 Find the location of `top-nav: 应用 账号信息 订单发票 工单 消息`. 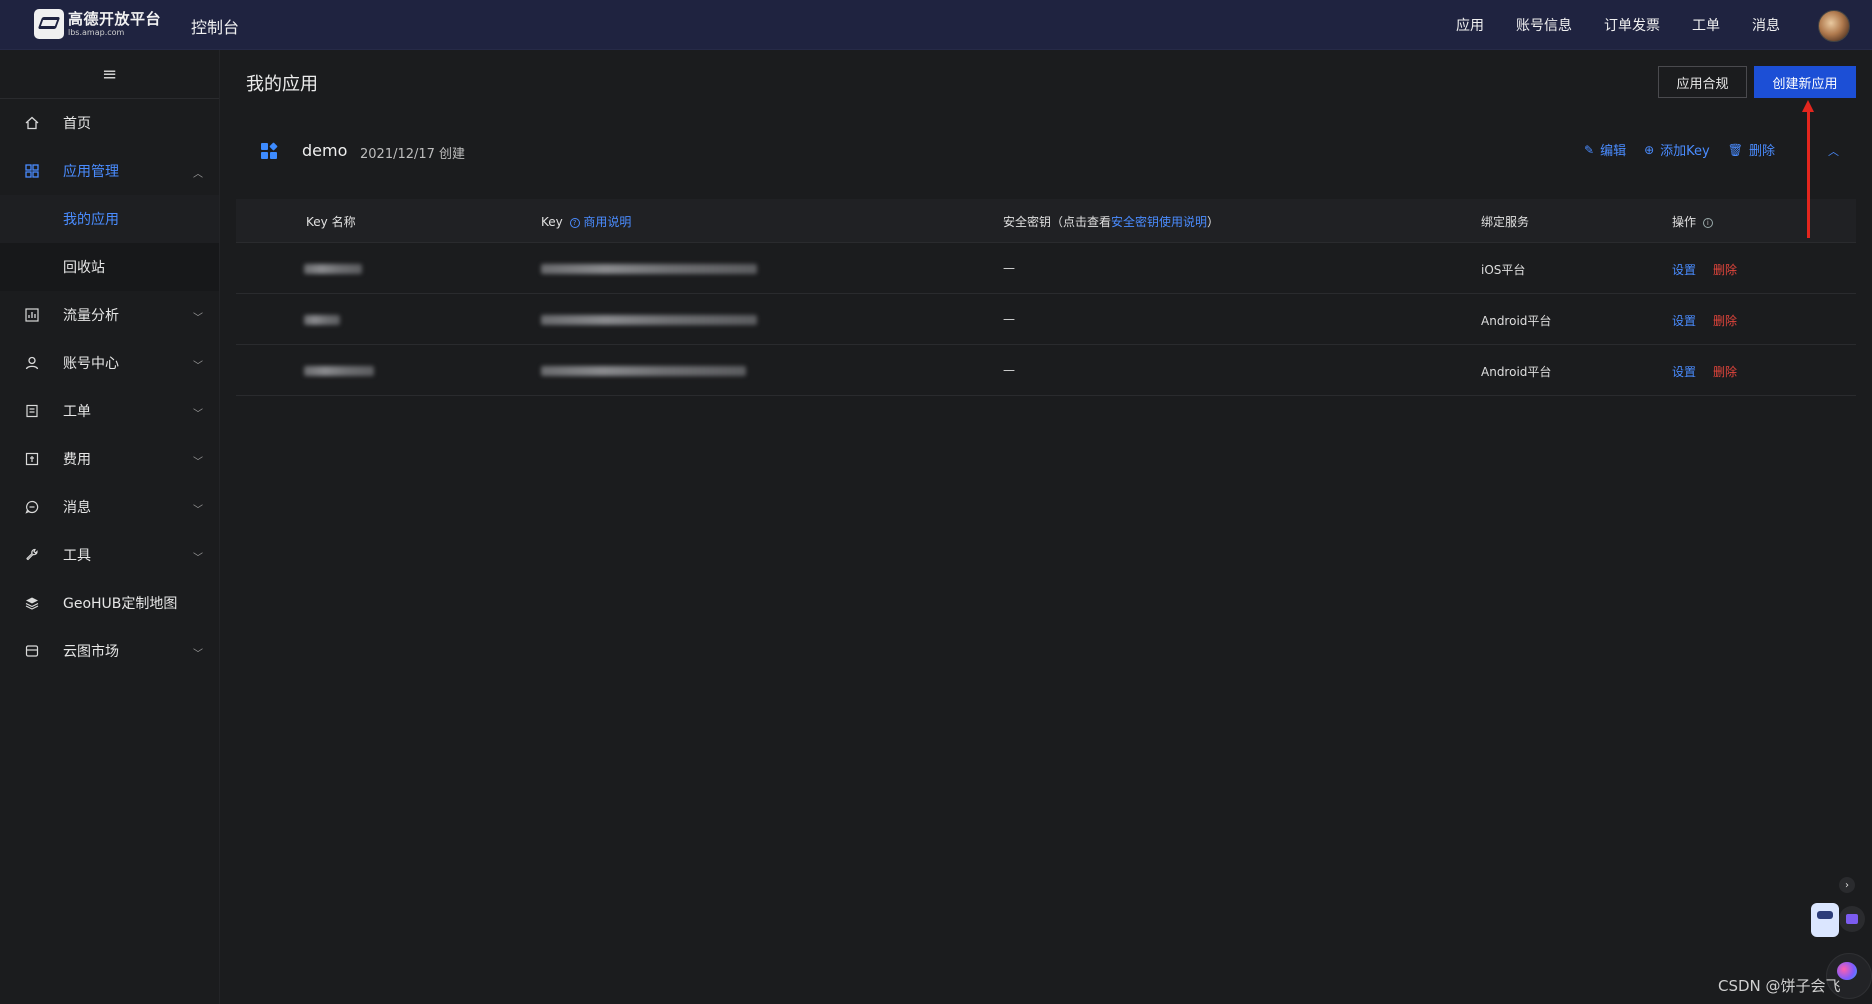

top-nav: 应用 账号信息 订单发票 工单 消息 is located at coordinates (1618, 25).